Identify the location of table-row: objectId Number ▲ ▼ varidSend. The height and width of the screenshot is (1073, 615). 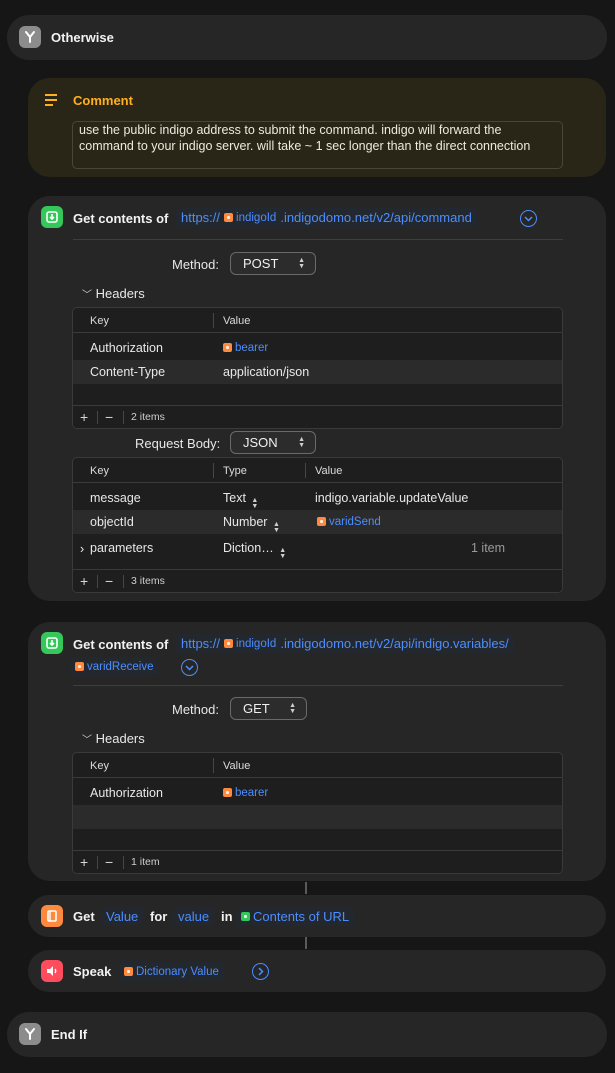
(317, 522).